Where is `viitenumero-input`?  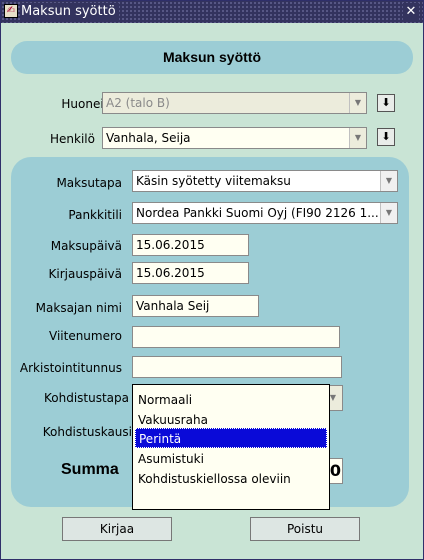 viitenumero-input is located at coordinates (236, 337).